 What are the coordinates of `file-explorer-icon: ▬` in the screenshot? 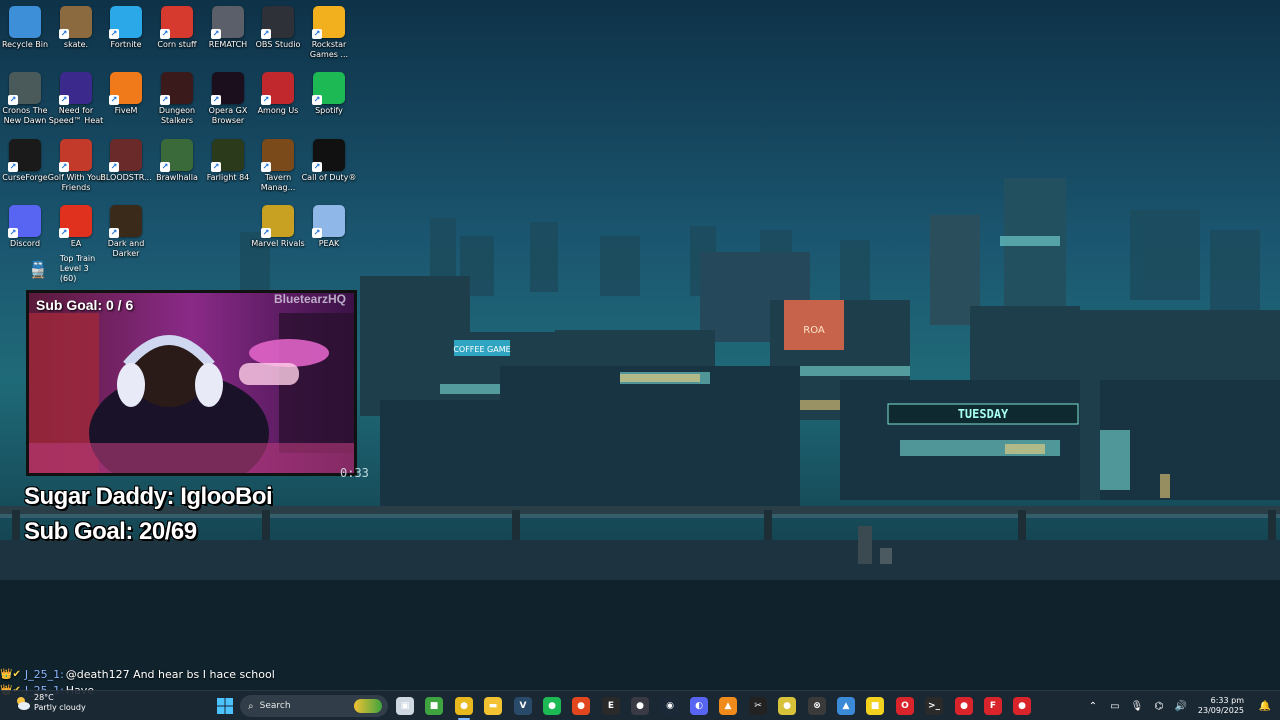 It's located at (493, 706).